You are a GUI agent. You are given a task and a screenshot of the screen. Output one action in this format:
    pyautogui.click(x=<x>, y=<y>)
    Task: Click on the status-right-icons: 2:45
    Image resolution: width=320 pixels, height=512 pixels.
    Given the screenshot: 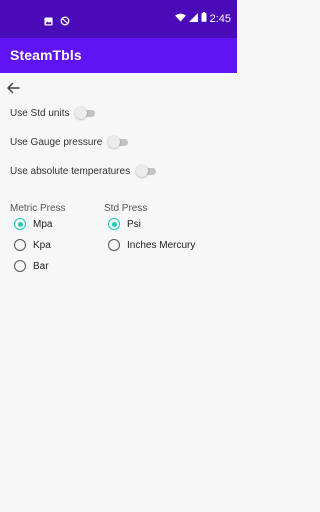 What is the action you would take?
    pyautogui.click(x=202, y=18)
    